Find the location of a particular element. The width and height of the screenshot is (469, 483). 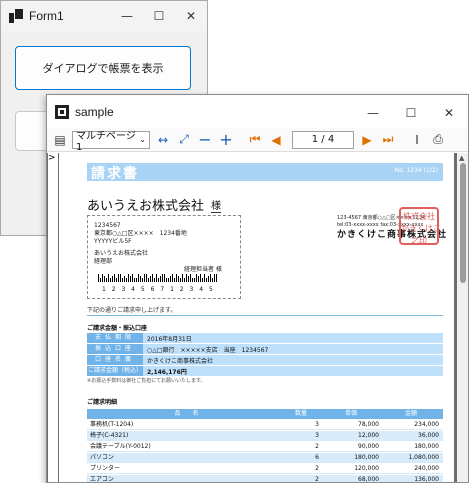

billing-value: 2,146,176円 is located at coordinates (167, 372).